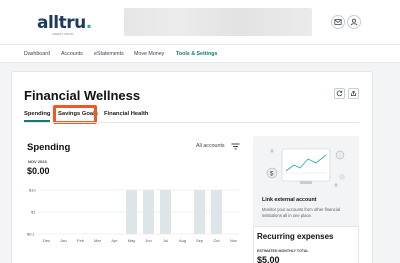 This screenshot has width=400, height=263. What do you see at coordinates (216, 212) in the screenshot?
I see `bar-oct` at bounding box center [216, 212].